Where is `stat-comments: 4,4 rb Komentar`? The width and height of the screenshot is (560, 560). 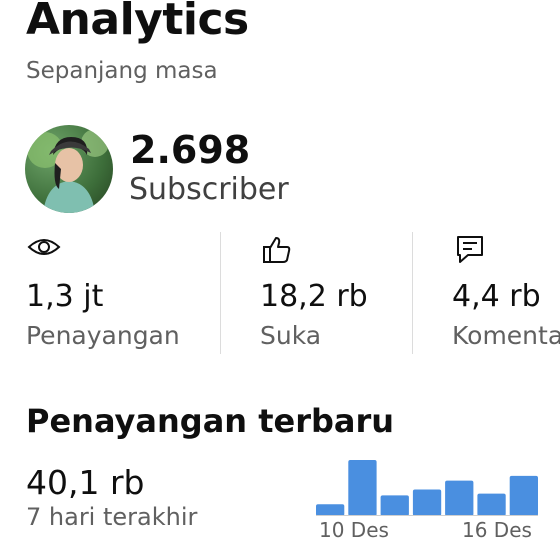
stat-comments: 4,4 rb Komentar is located at coordinates (506, 293).